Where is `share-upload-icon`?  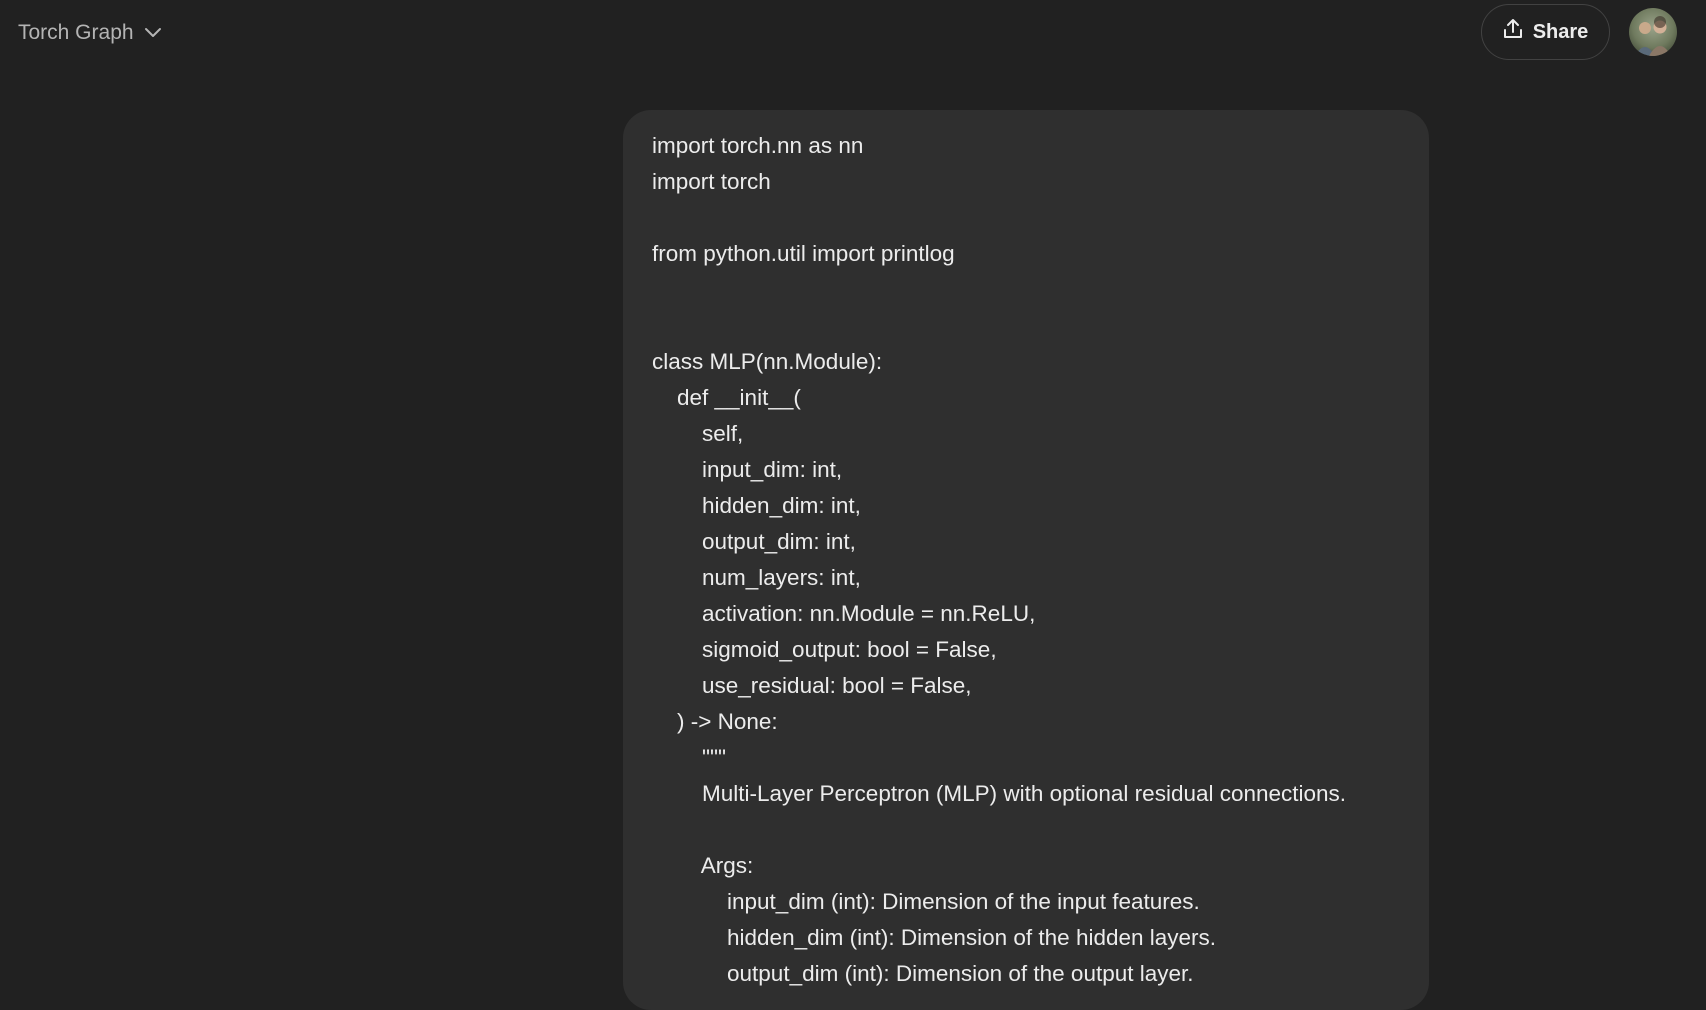
share-upload-icon is located at coordinates (1513, 32).